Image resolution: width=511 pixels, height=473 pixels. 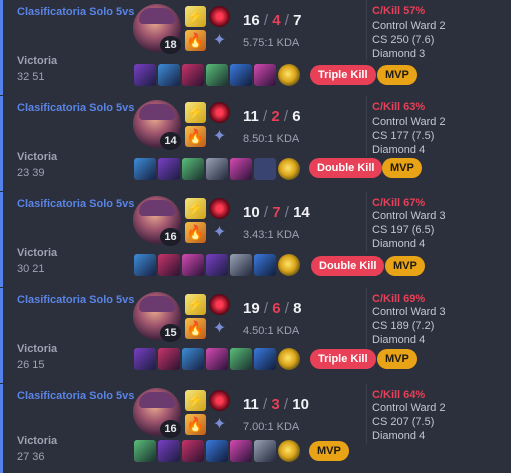 I want to click on average-rank: Diamond 3, so click(x=399, y=54).